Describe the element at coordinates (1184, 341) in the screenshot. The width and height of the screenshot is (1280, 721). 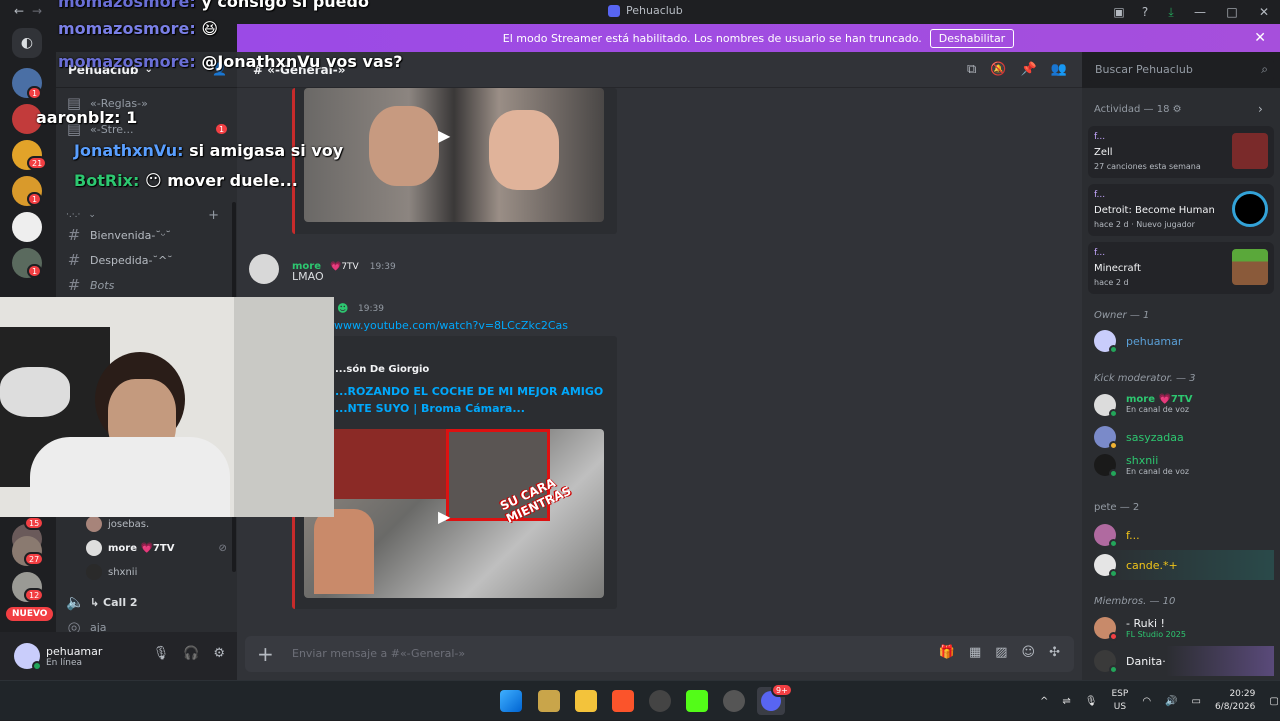
I see `member-item: pehuamar` at that location.